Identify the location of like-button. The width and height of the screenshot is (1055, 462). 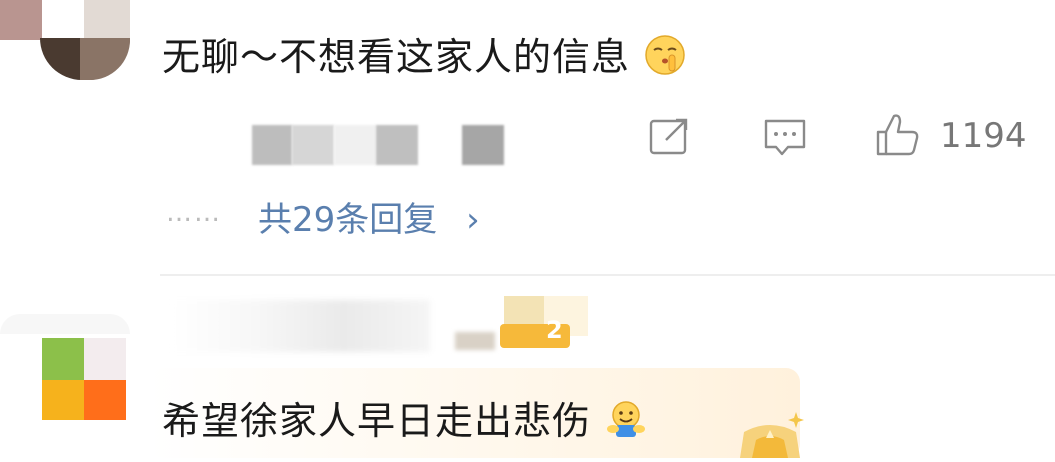
(898, 136).